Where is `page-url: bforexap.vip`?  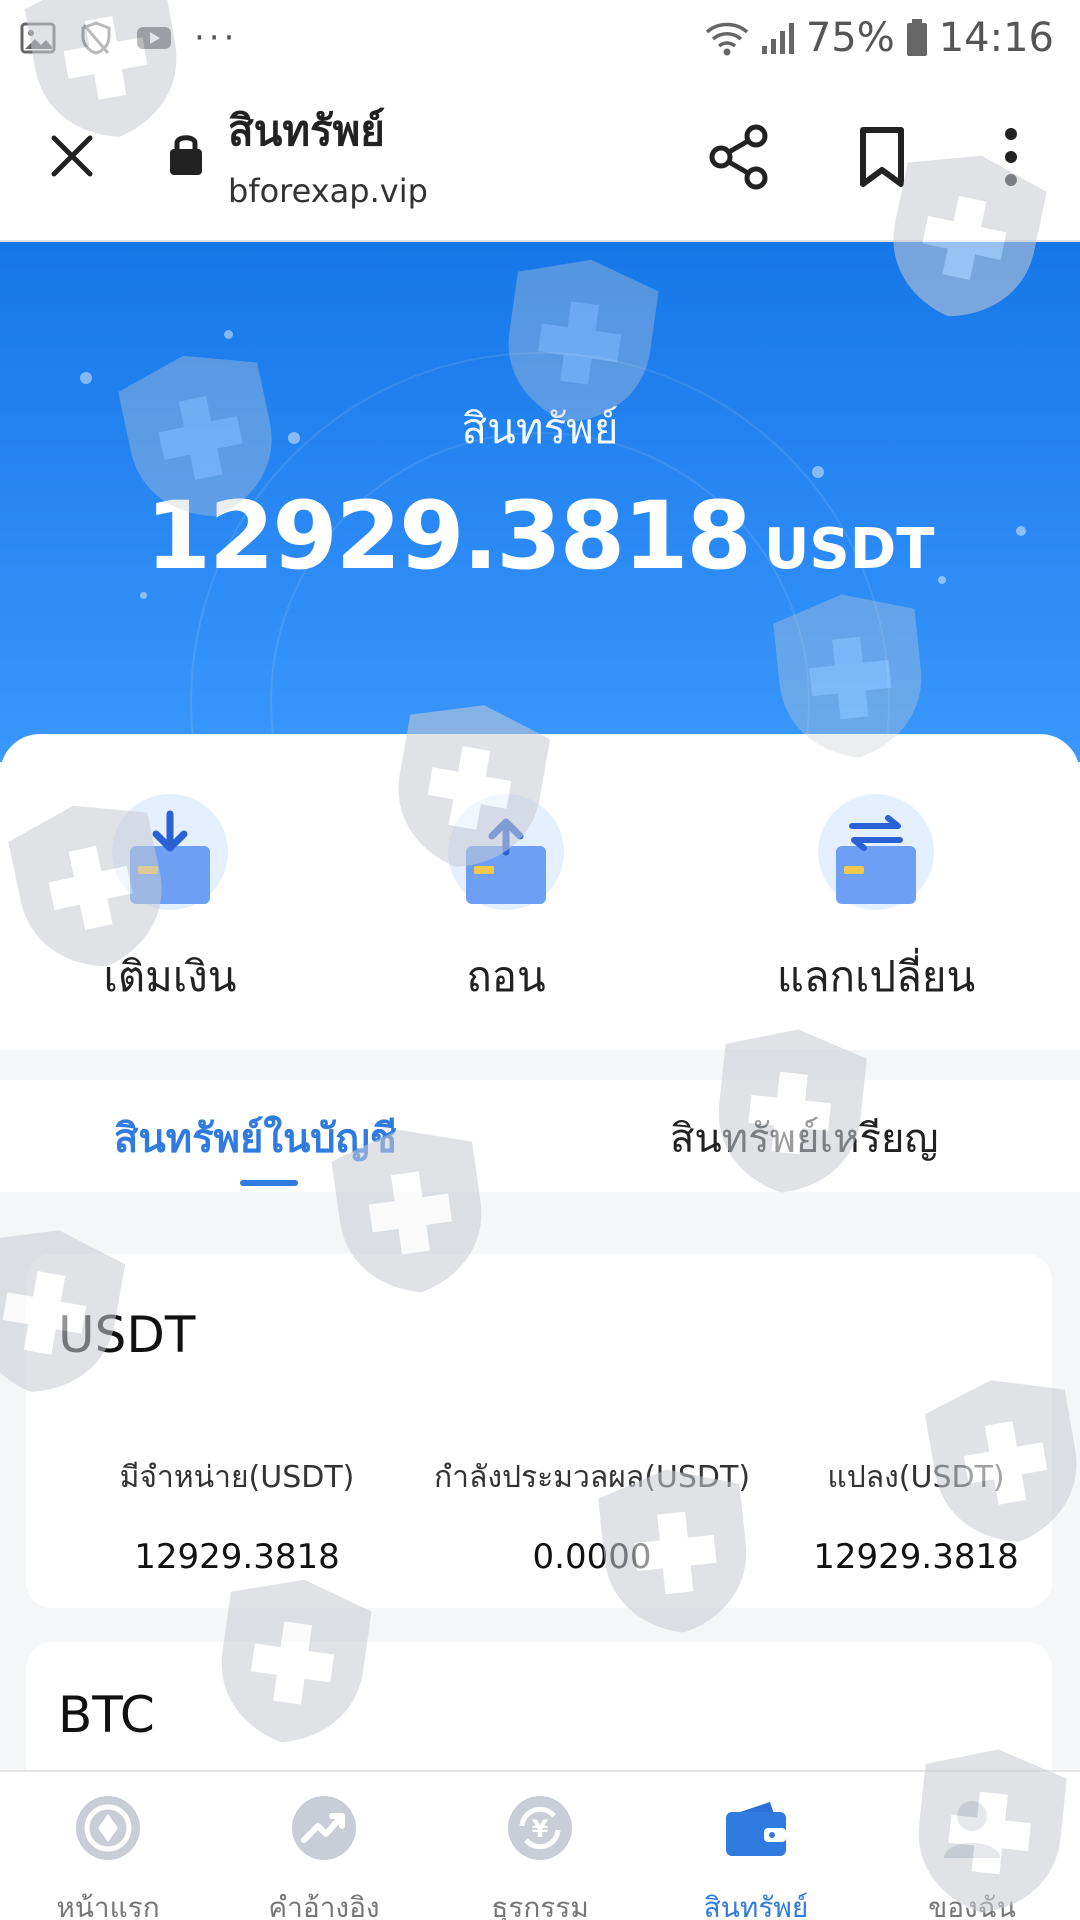
page-url: bforexap.vip is located at coordinates (328, 191).